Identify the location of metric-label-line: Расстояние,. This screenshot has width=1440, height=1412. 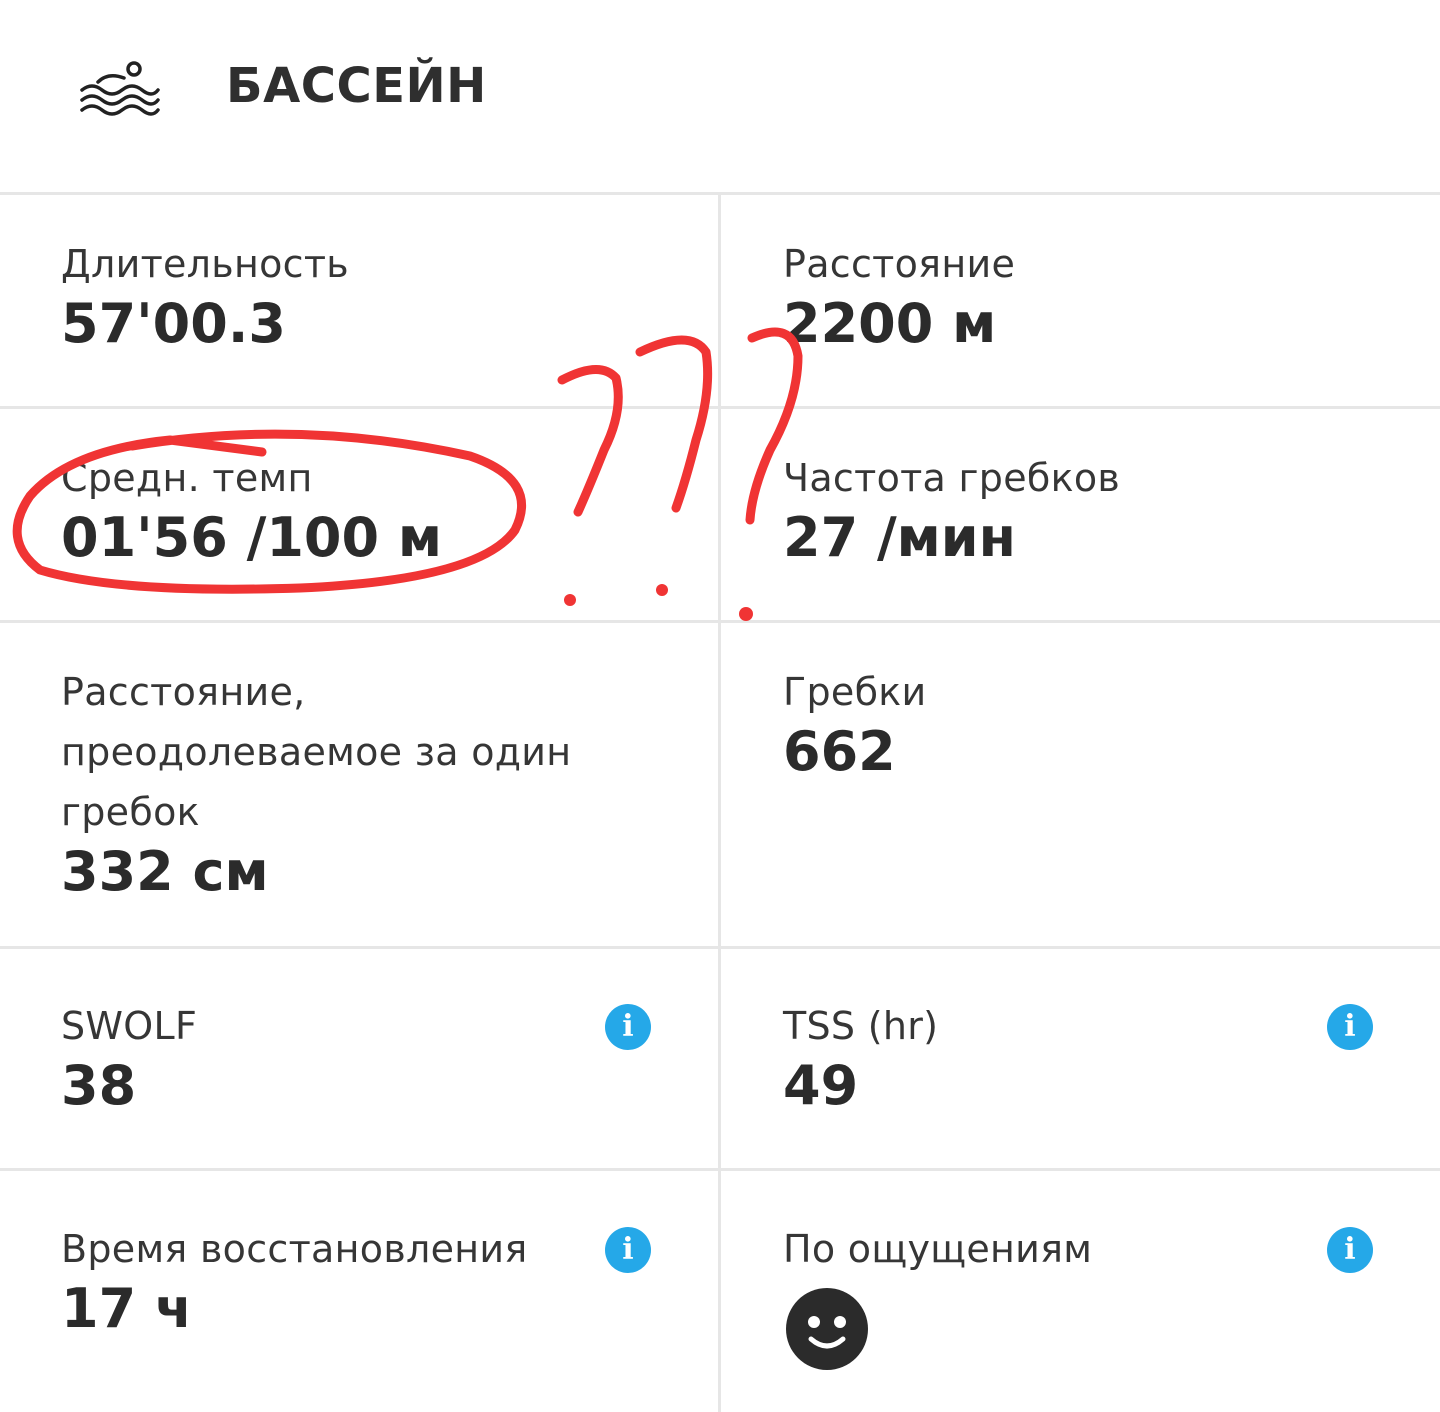
(183, 692).